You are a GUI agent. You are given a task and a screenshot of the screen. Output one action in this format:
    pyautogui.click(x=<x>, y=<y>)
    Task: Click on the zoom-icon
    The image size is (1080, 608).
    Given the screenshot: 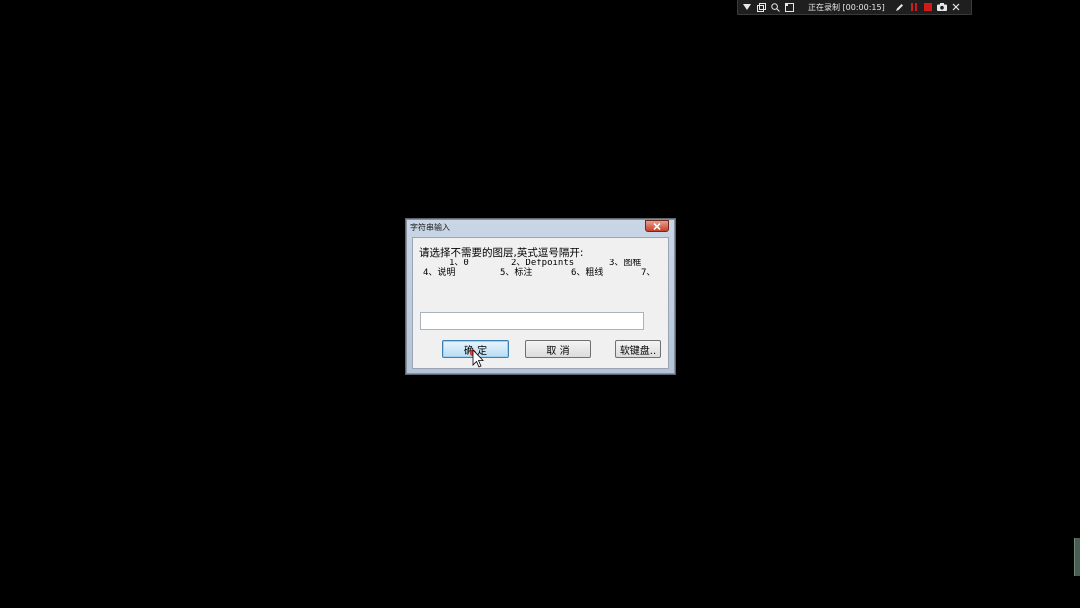 What is the action you would take?
    pyautogui.click(x=775, y=7)
    